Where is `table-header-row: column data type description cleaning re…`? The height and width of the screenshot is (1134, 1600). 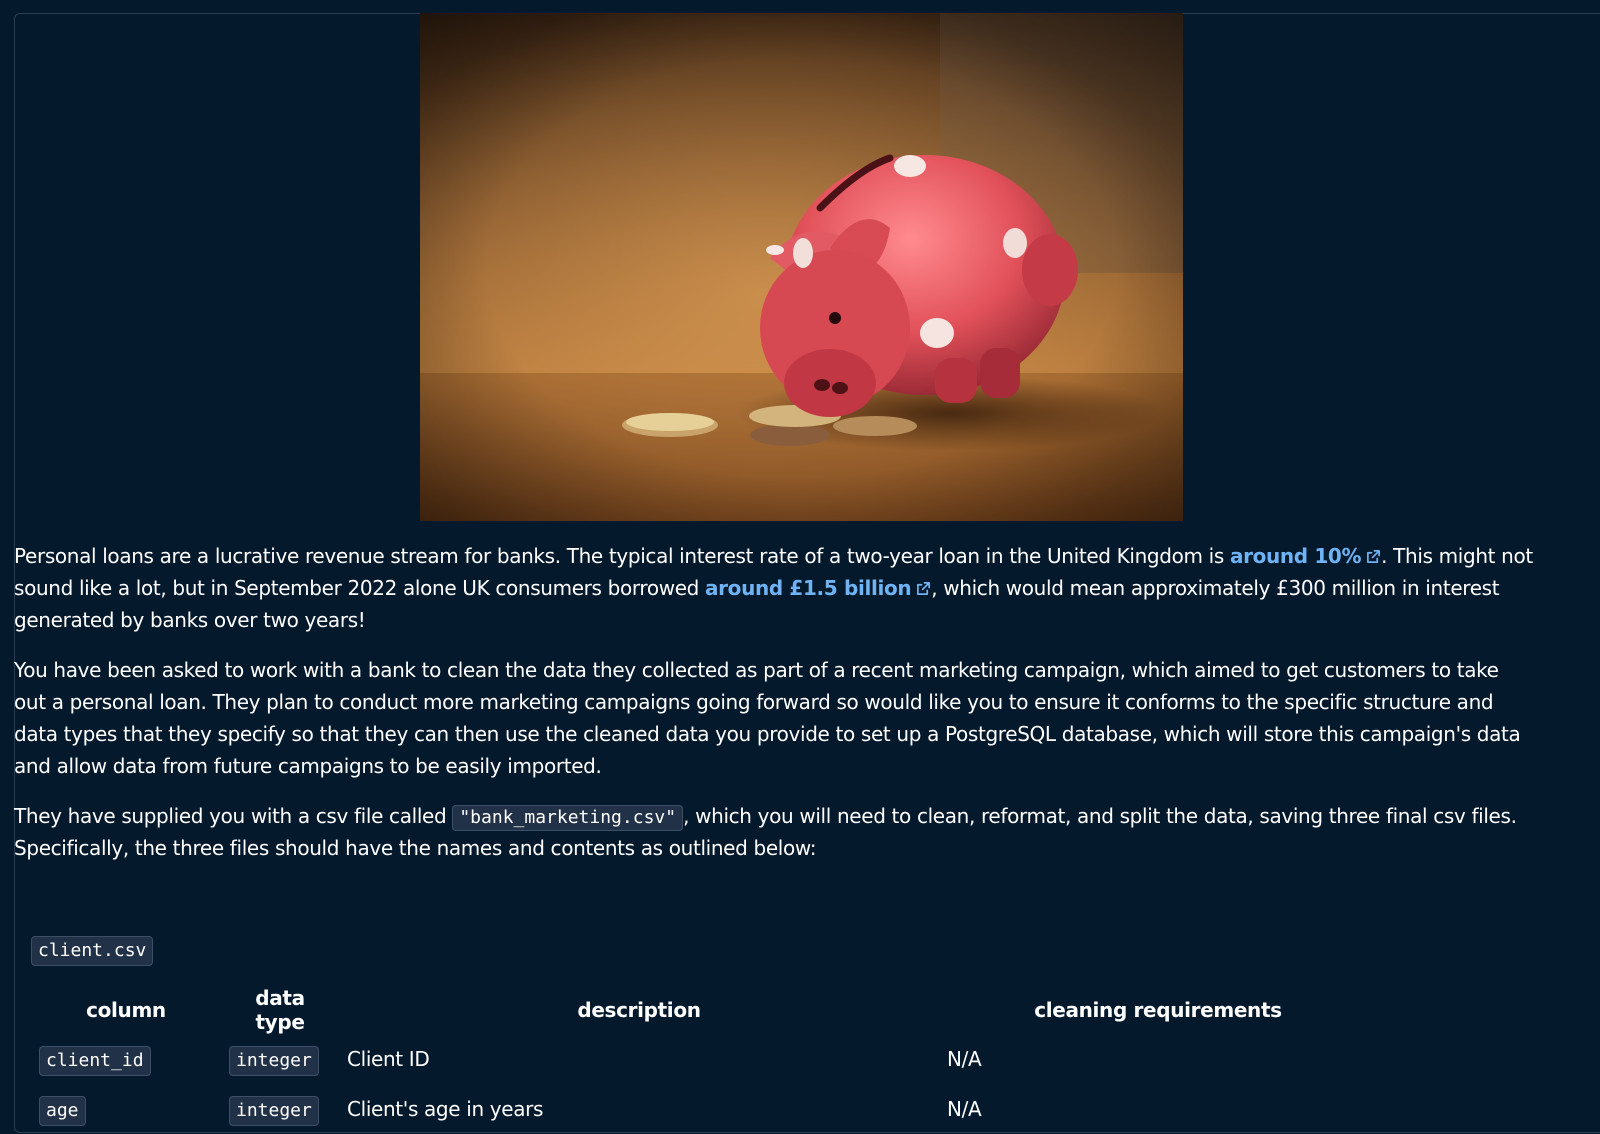
table-header-row: column data type description cleaning re… is located at coordinates (704, 1010).